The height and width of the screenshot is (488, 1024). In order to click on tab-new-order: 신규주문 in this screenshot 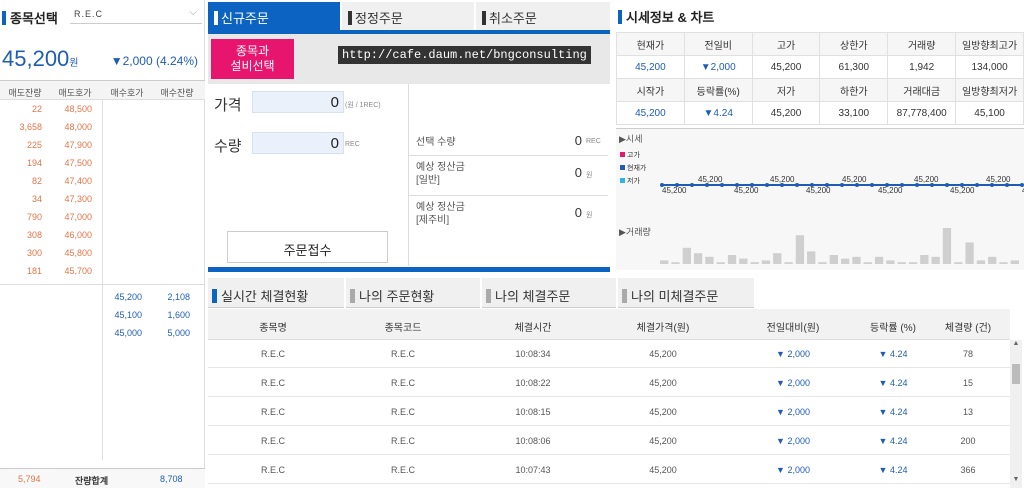, I will do `click(274, 16)`.